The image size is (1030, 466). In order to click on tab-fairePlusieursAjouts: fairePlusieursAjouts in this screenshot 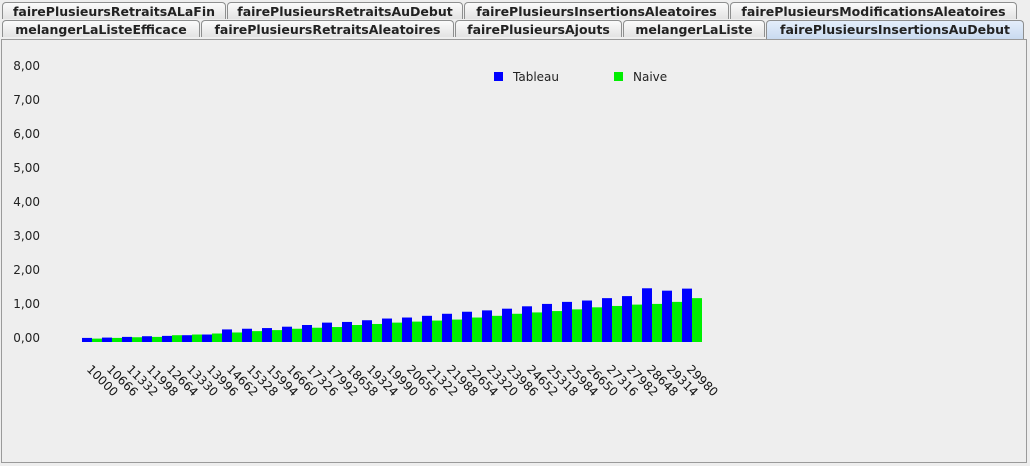, I will do `click(538, 28)`.